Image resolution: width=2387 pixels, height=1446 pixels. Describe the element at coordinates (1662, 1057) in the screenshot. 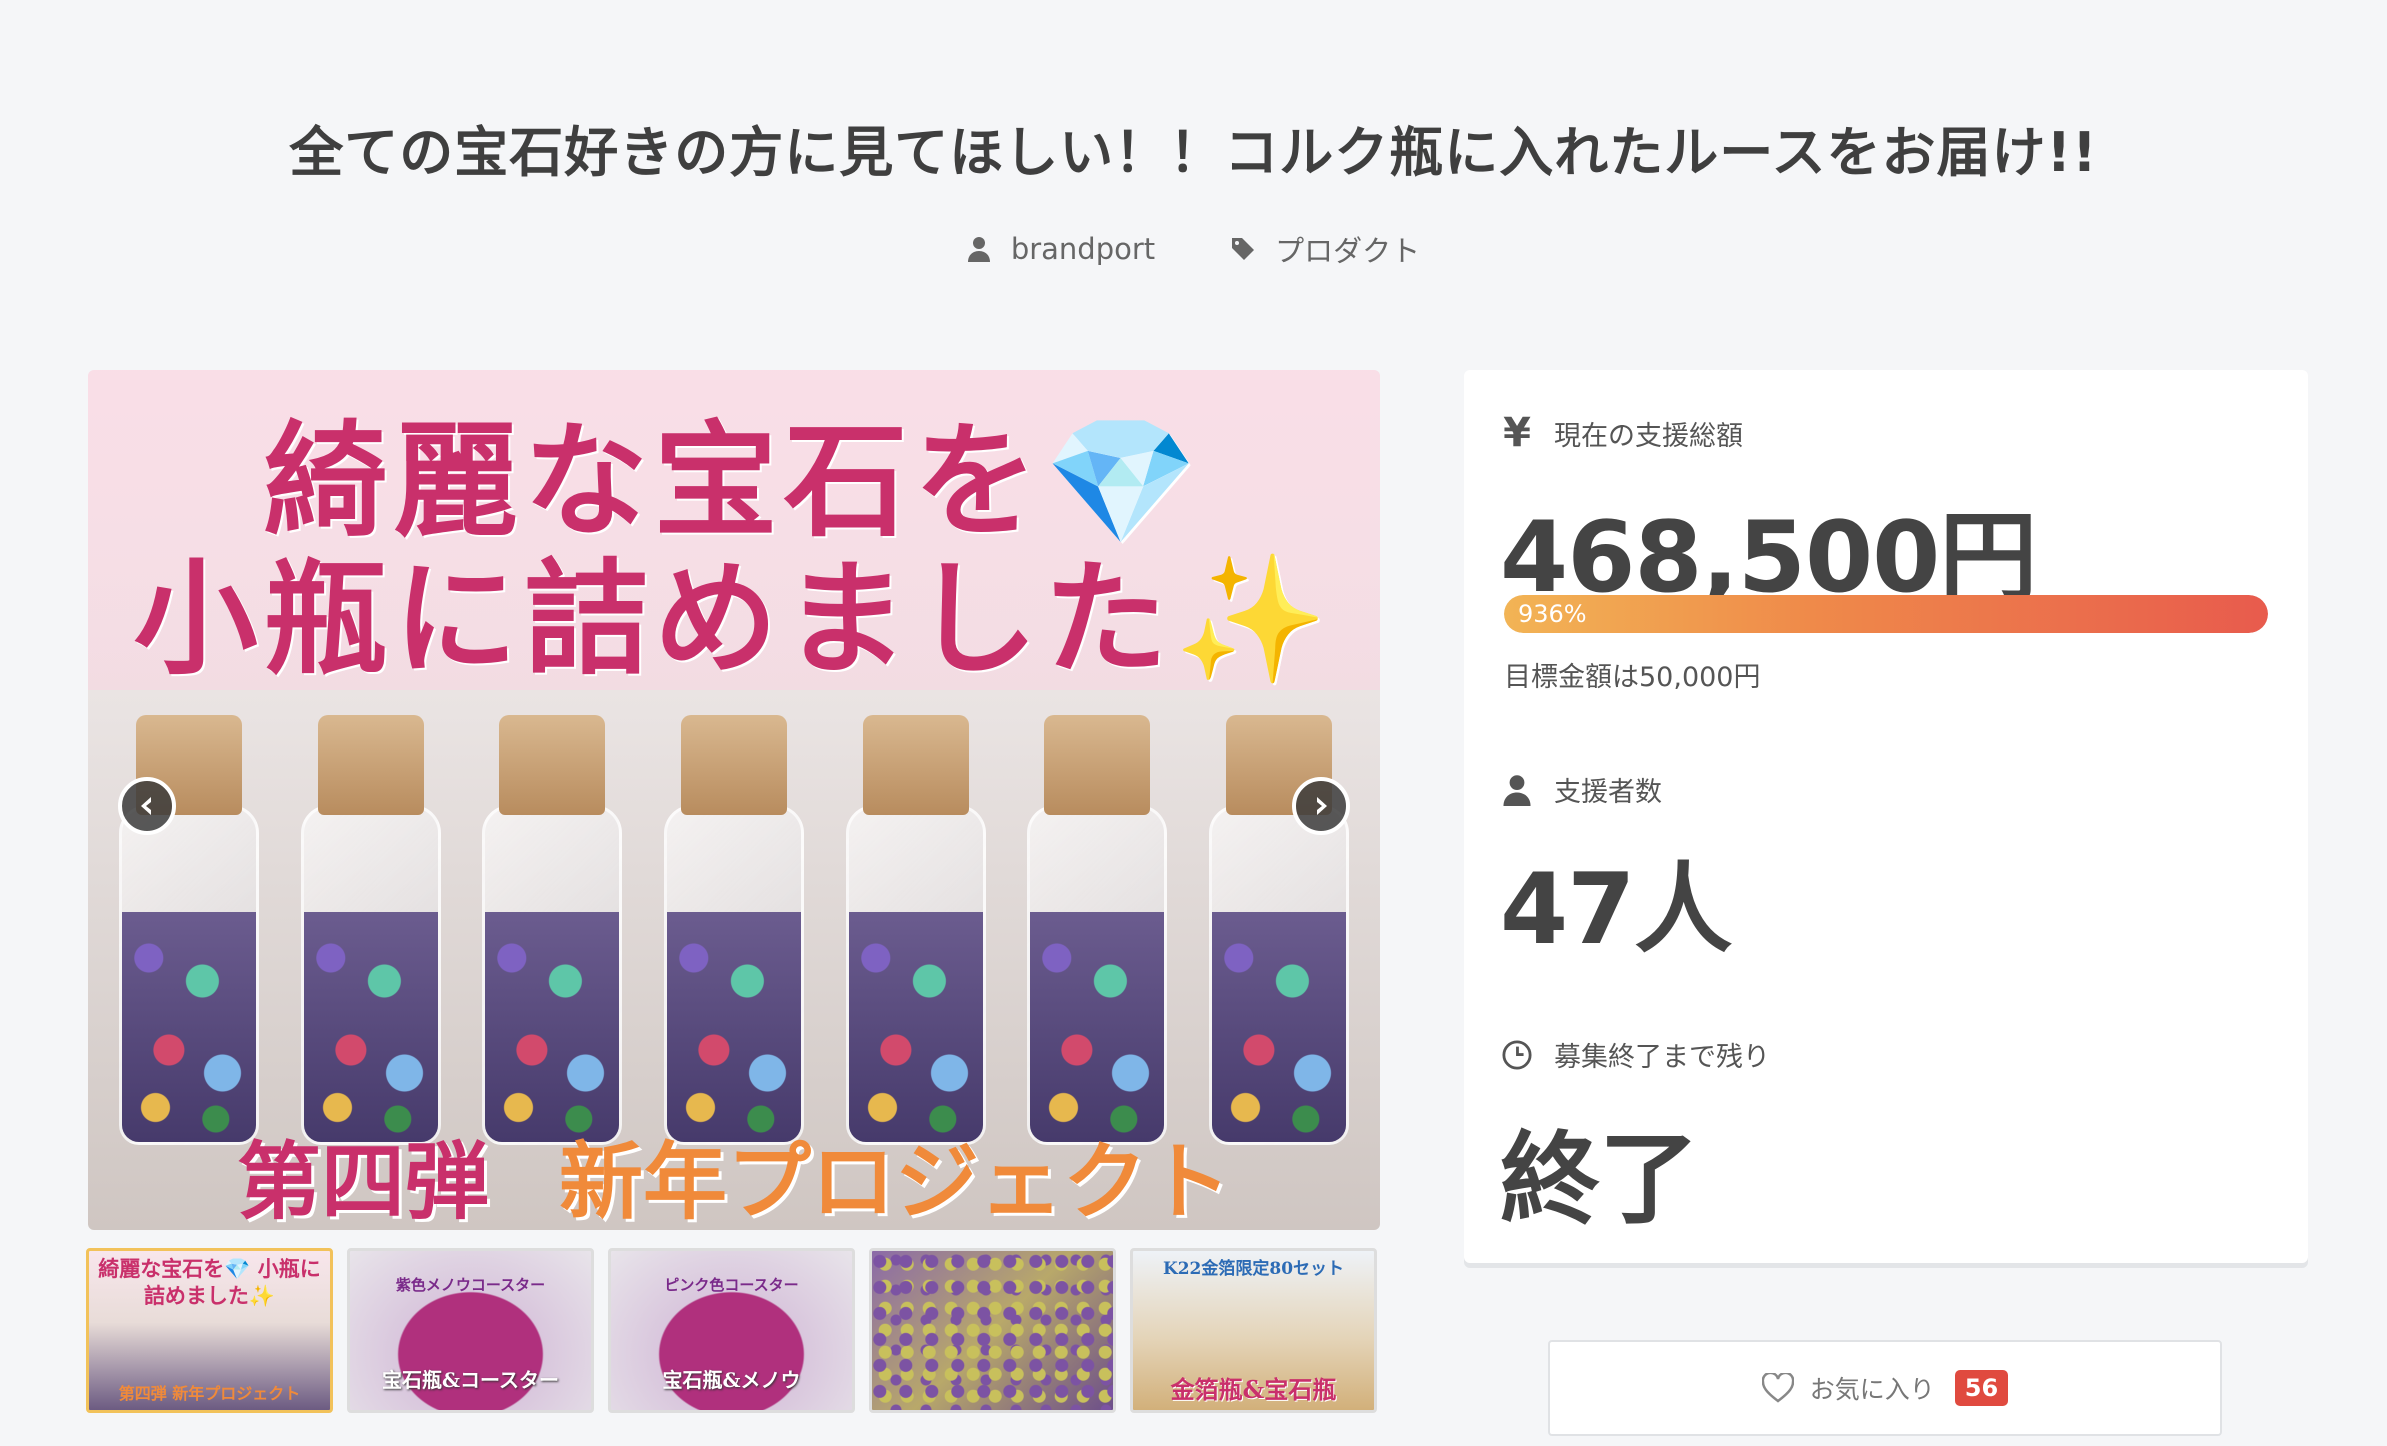

I see `remaining-label: 募集終了まで残り` at that location.